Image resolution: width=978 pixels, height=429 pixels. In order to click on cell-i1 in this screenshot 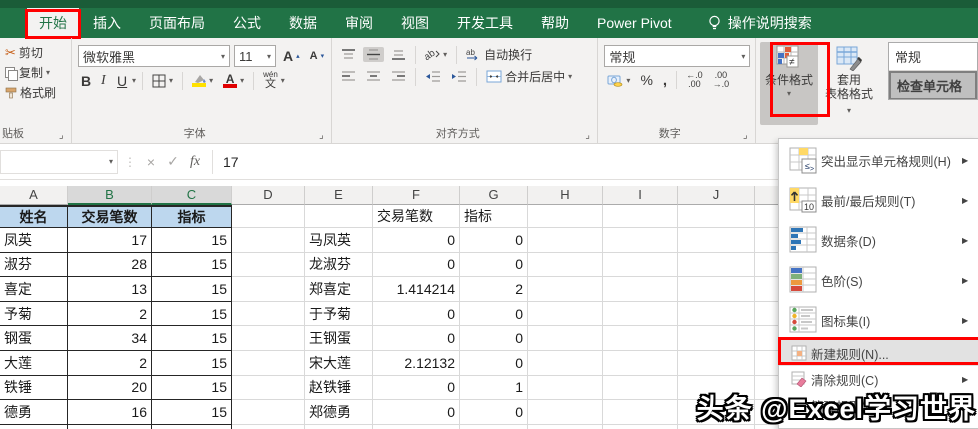, I will do `click(640, 216)`.